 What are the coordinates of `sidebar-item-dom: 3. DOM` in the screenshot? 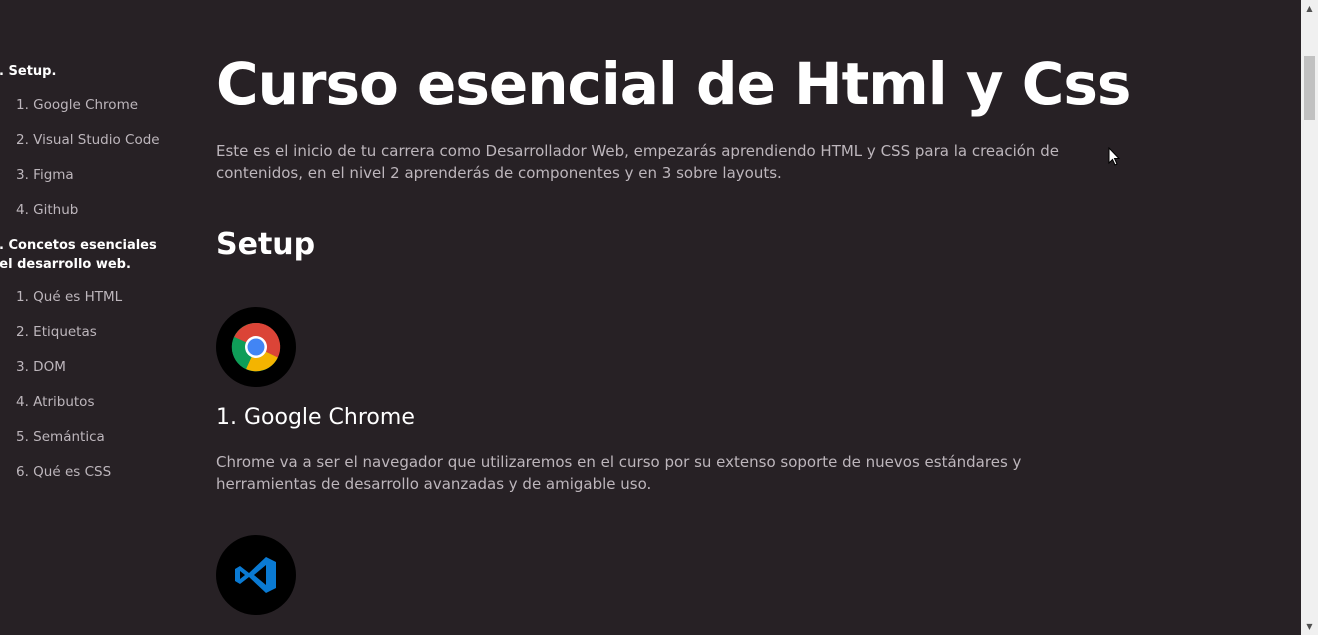 It's located at (41, 367).